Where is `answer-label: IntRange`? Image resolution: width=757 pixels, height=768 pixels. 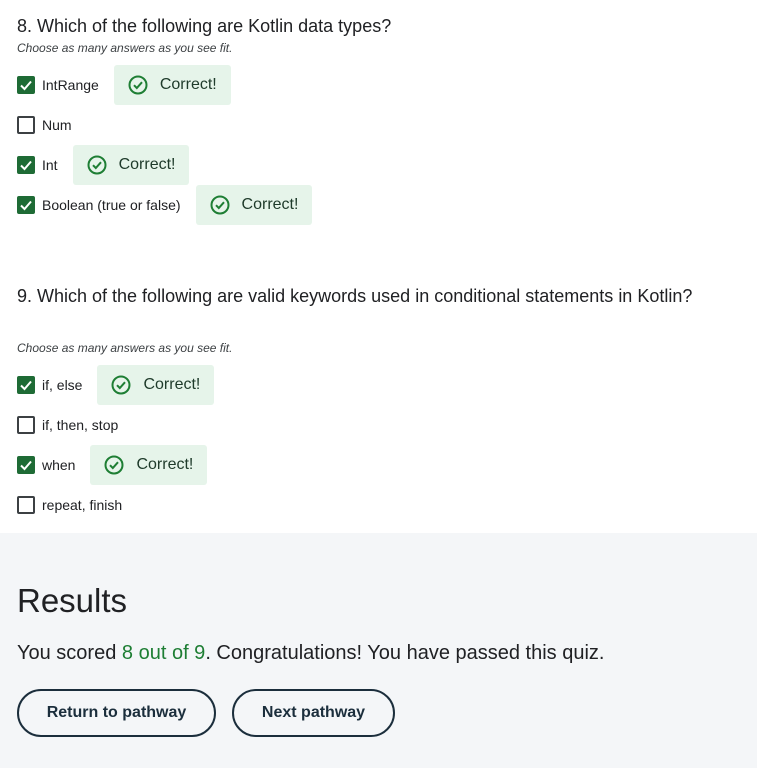 answer-label: IntRange is located at coordinates (70, 85).